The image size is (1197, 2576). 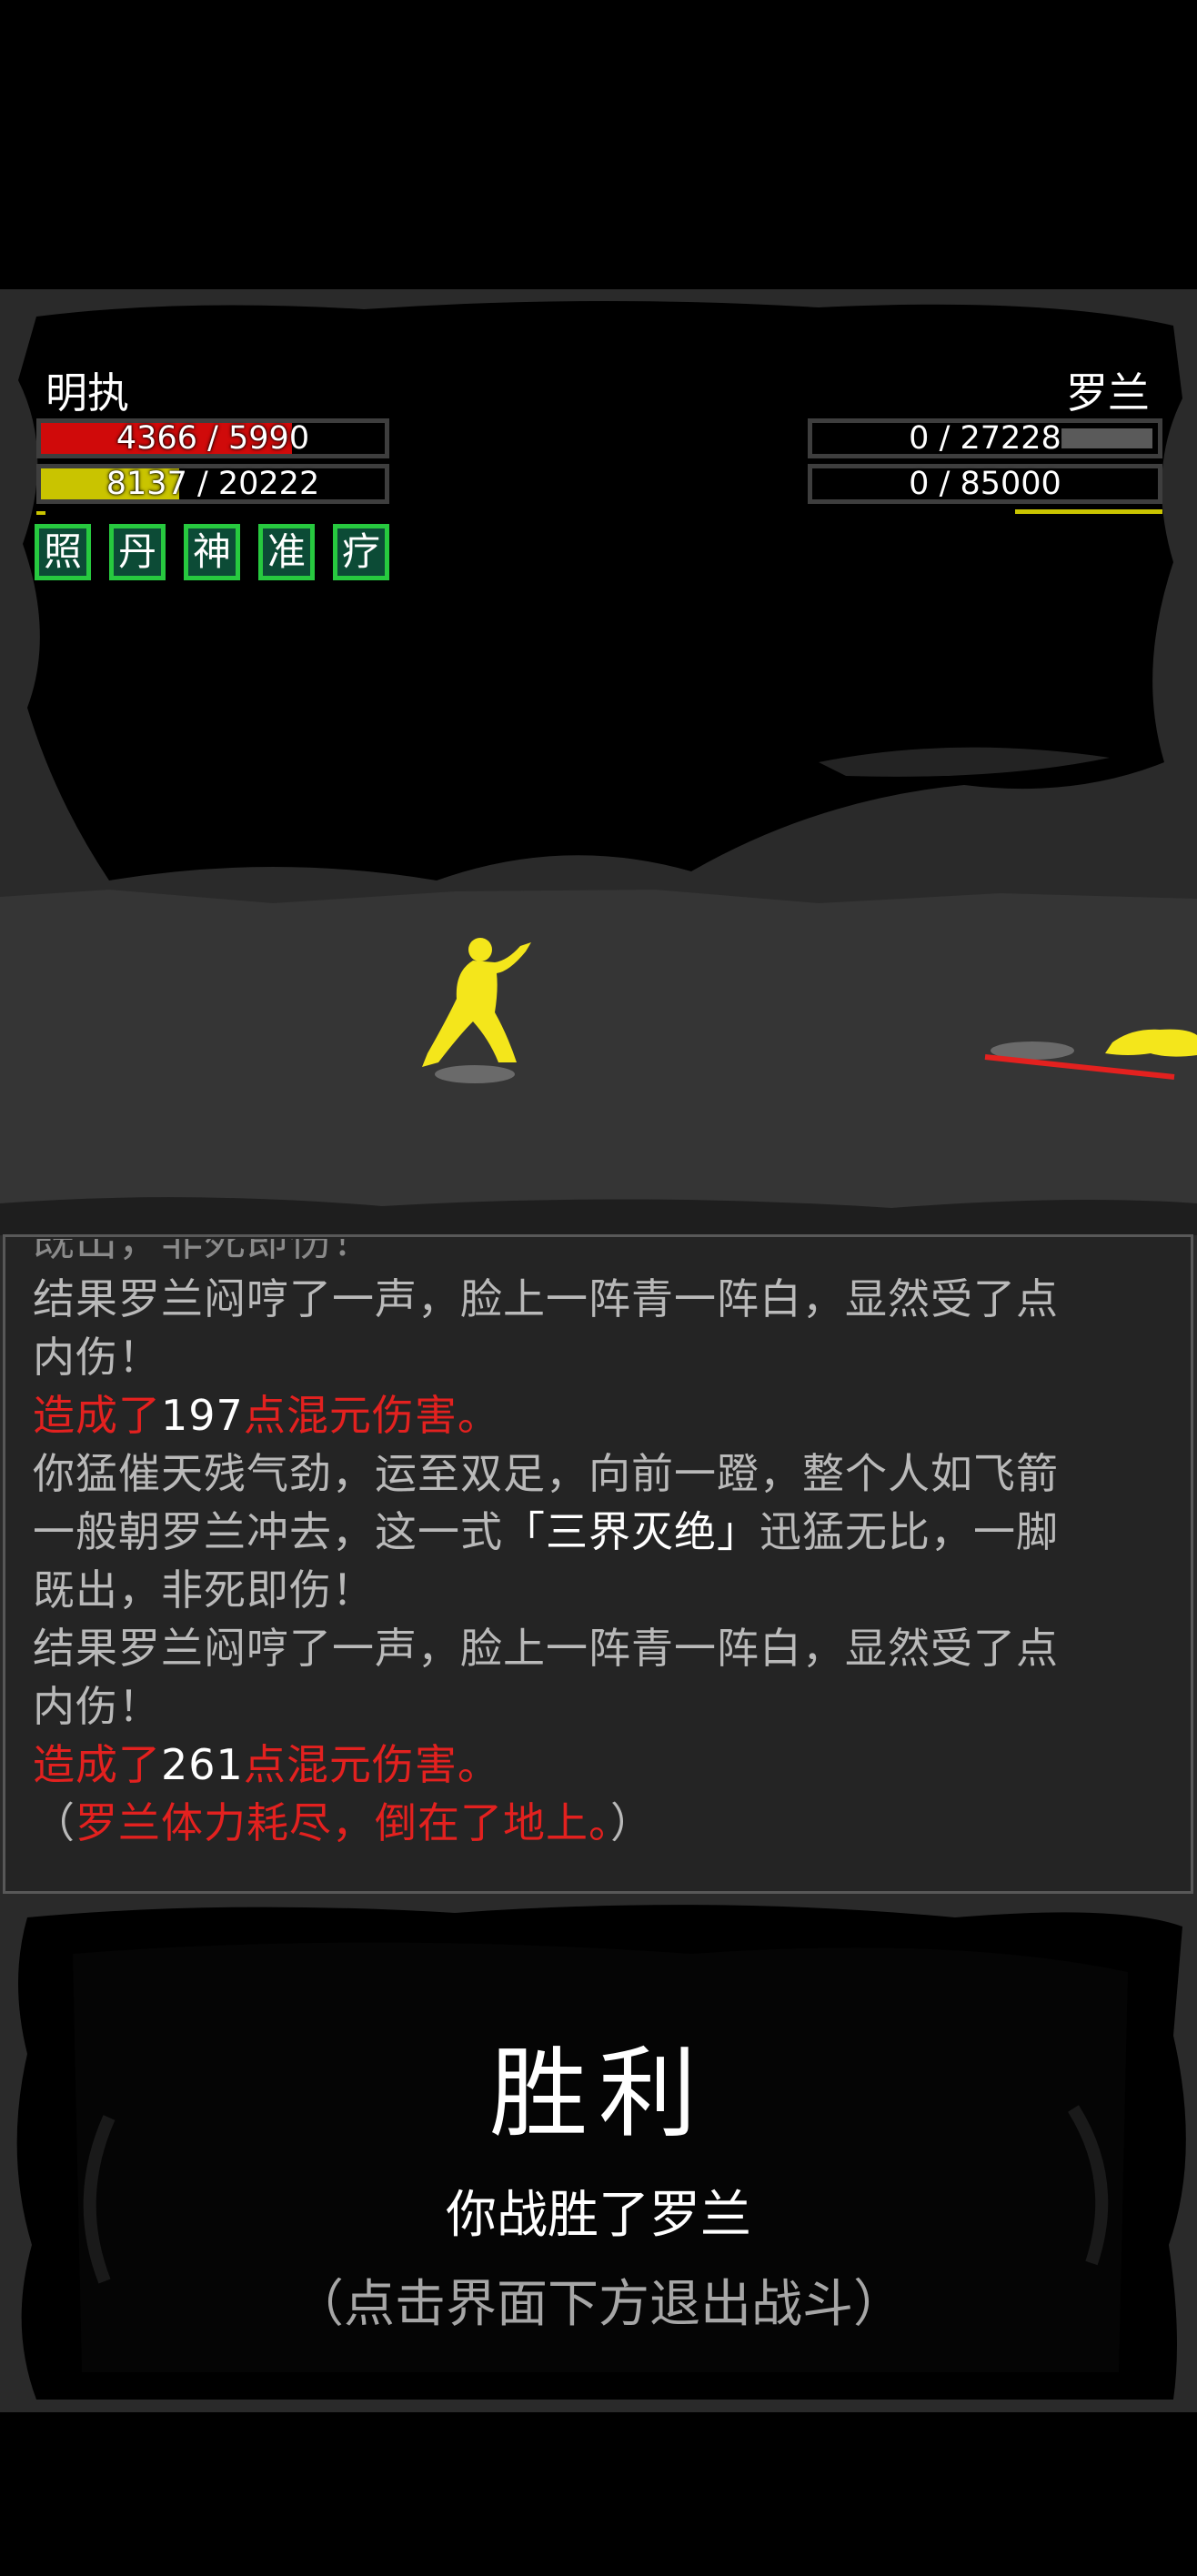 I want to click on log-skill-line: 一般朝罗兰冲去，这一式「三界灭绝」迅猛无比，一脚, so click(x=603, y=1532).